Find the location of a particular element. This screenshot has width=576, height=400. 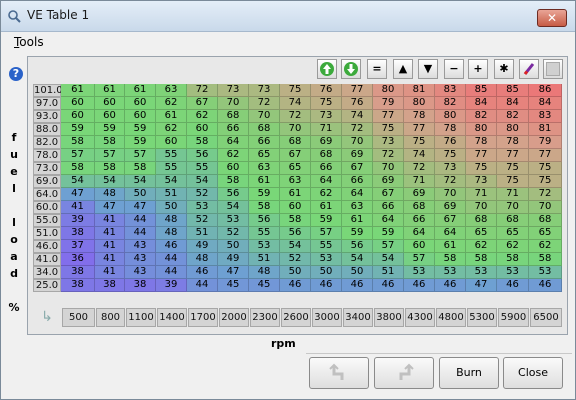

table-cell: 71 is located at coordinates (513, 194).